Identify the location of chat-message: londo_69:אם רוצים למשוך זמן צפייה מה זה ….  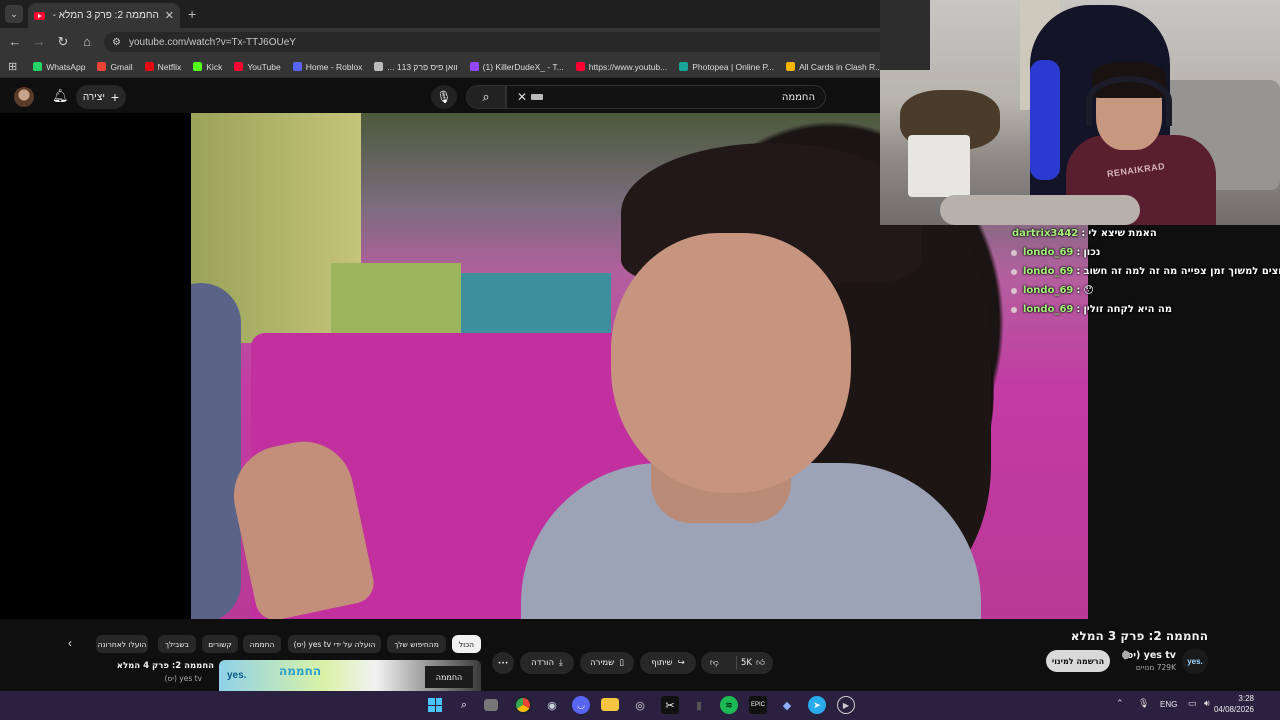
(1145, 271).